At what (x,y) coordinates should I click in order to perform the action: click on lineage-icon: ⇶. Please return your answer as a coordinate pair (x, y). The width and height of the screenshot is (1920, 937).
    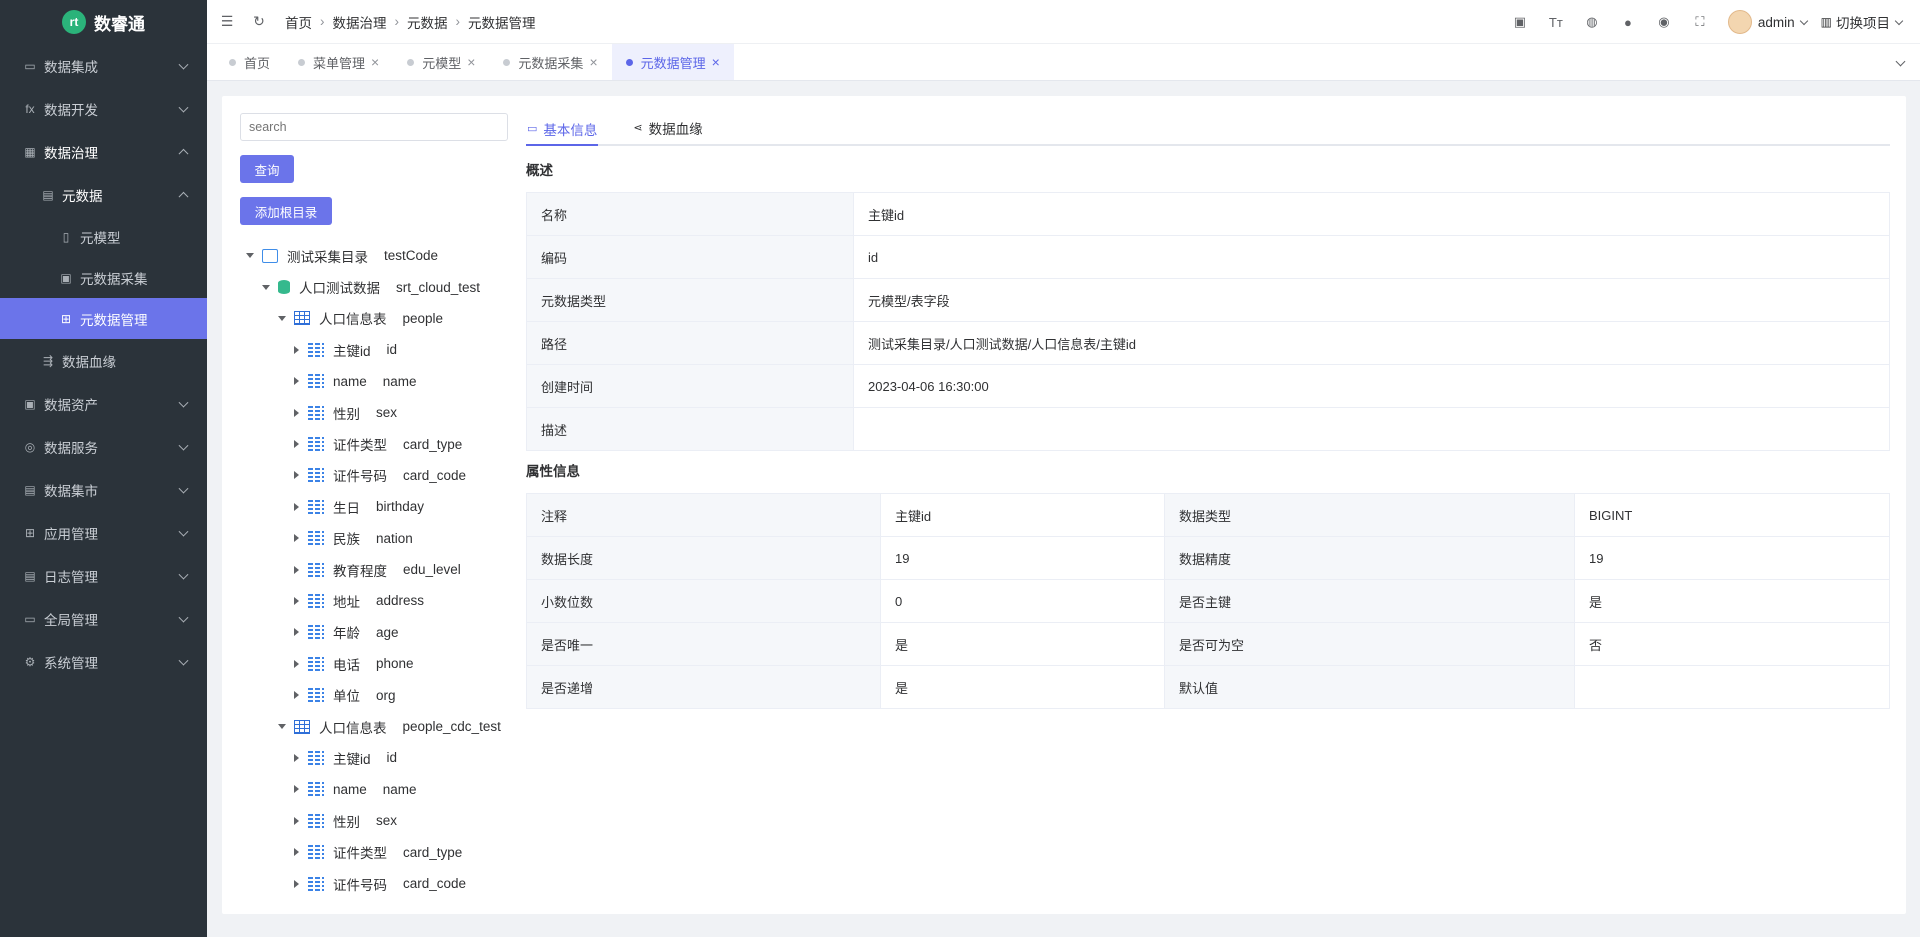
    Looking at the image, I should click on (48, 360).